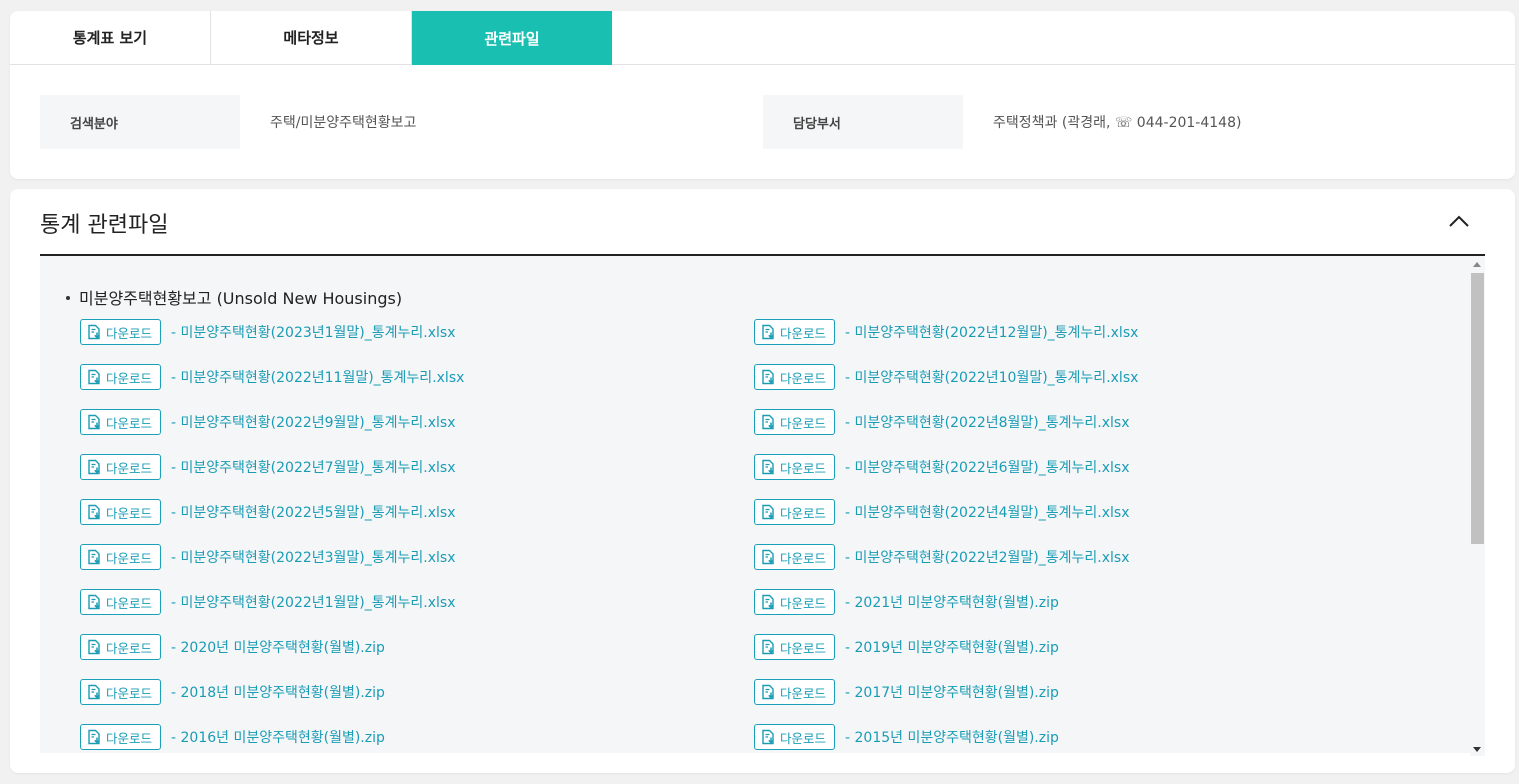 Image resolution: width=1519 pixels, height=784 pixels. I want to click on file-link: - 미분양주택현황(2022년6월말)_통계누리.xlsx, so click(987, 467).